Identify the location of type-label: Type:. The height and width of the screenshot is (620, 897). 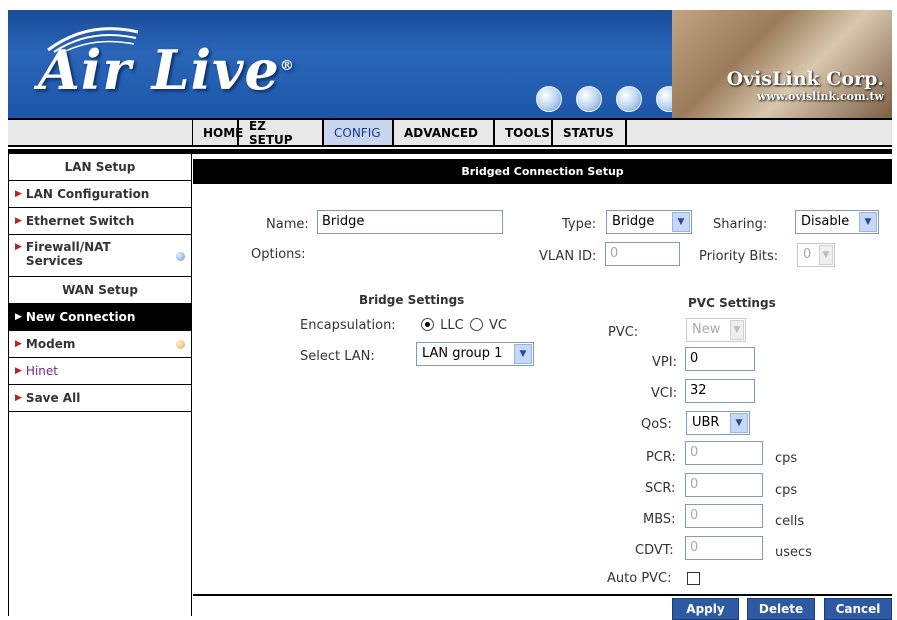
(579, 224).